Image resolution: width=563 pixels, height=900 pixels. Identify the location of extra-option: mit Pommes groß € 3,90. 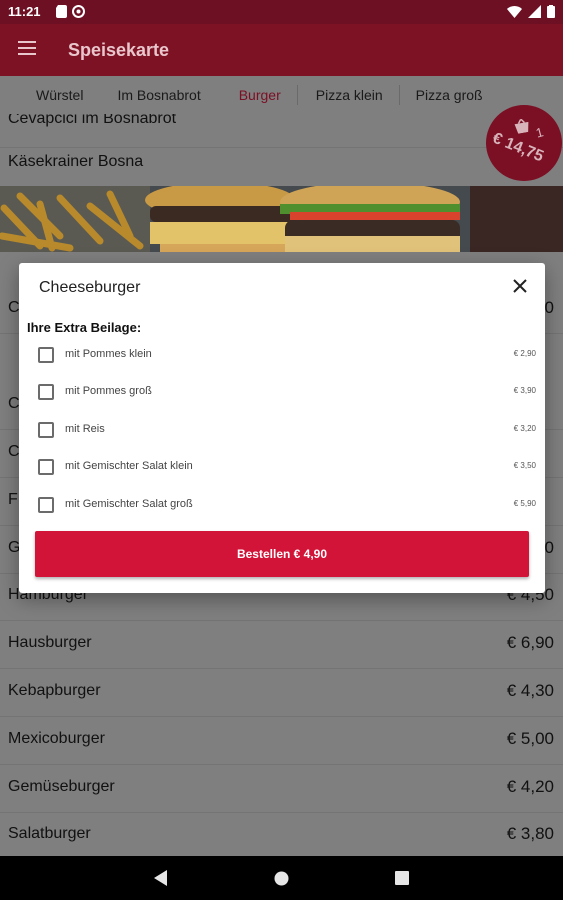
(282, 392).